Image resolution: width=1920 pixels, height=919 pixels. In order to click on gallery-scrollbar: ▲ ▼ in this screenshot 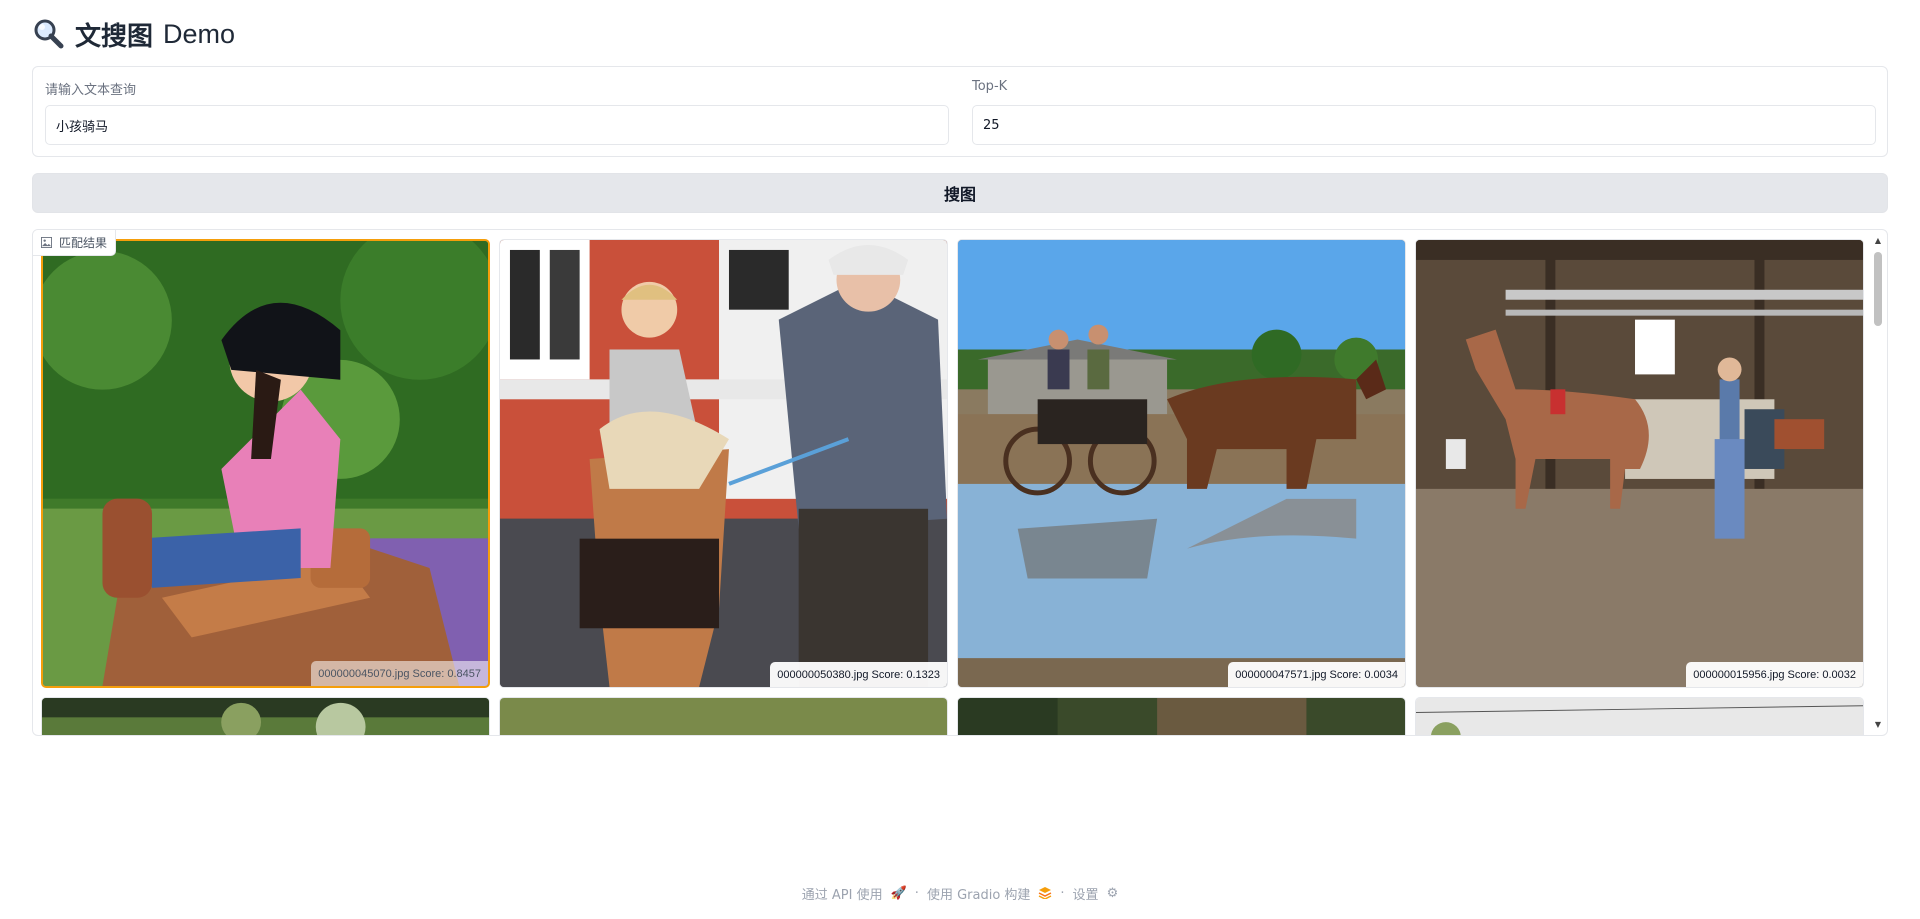, I will do `click(1878, 483)`.